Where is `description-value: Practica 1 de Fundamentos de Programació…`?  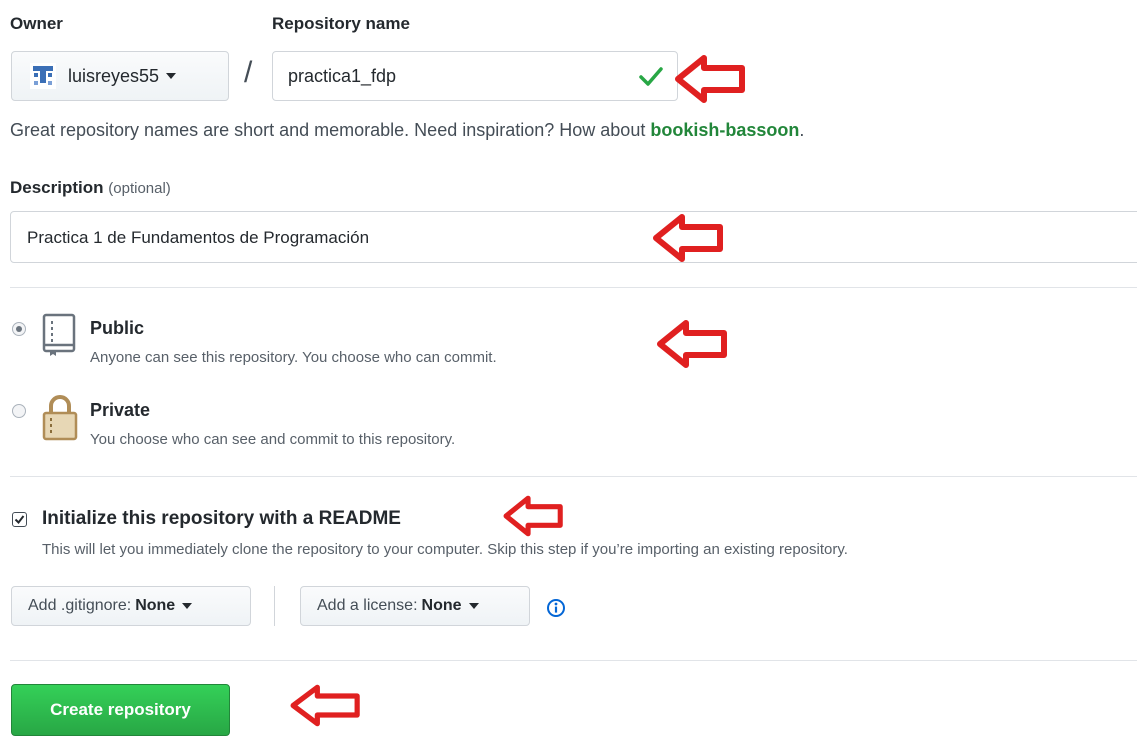 description-value: Practica 1 de Fundamentos de Programació… is located at coordinates (198, 237).